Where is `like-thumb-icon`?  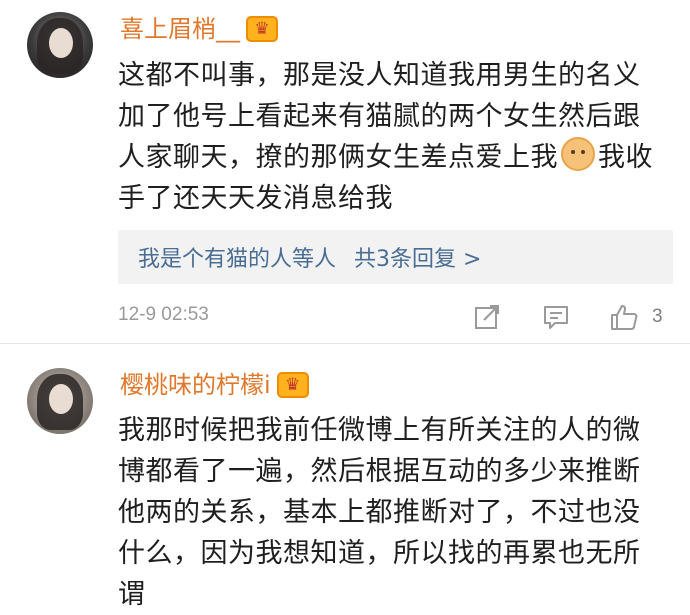
like-thumb-icon is located at coordinates (624, 317).